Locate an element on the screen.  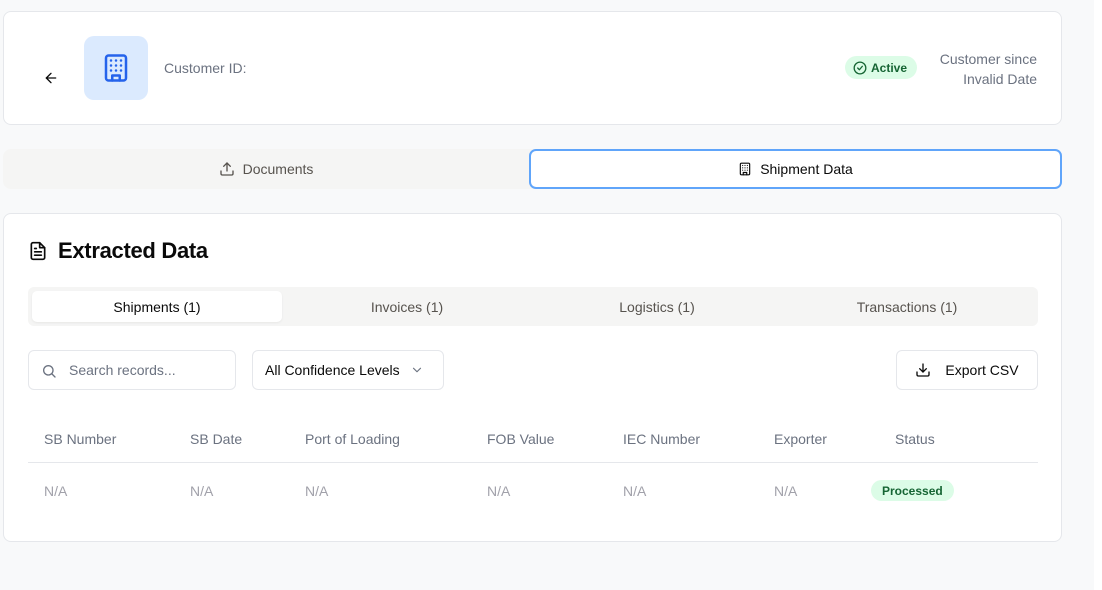
column-exporter: Exporter is located at coordinates (800, 439).